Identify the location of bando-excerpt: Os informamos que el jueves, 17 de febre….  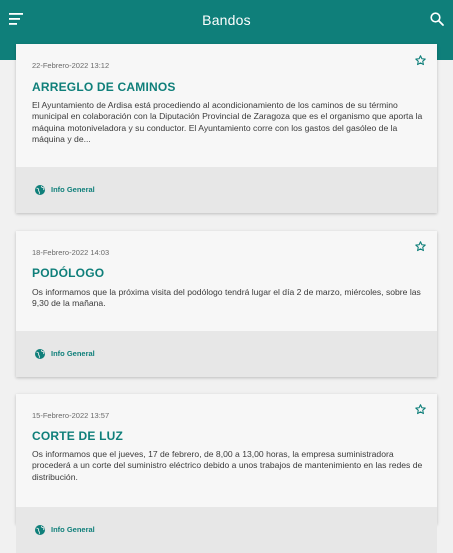
(227, 465).